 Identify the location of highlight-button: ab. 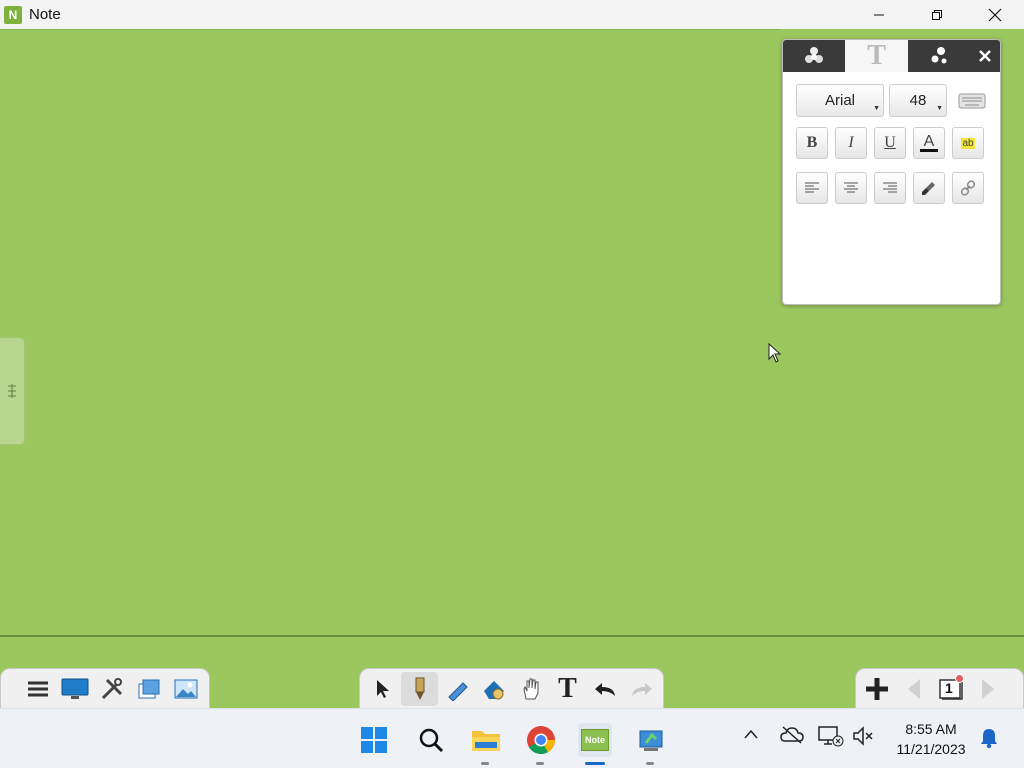
(968, 143).